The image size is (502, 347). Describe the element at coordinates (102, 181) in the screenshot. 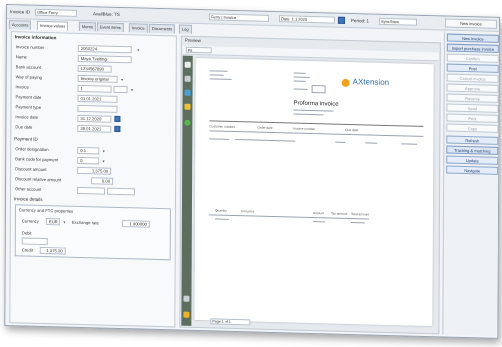

I see `discount-relative-input: 0.00` at that location.